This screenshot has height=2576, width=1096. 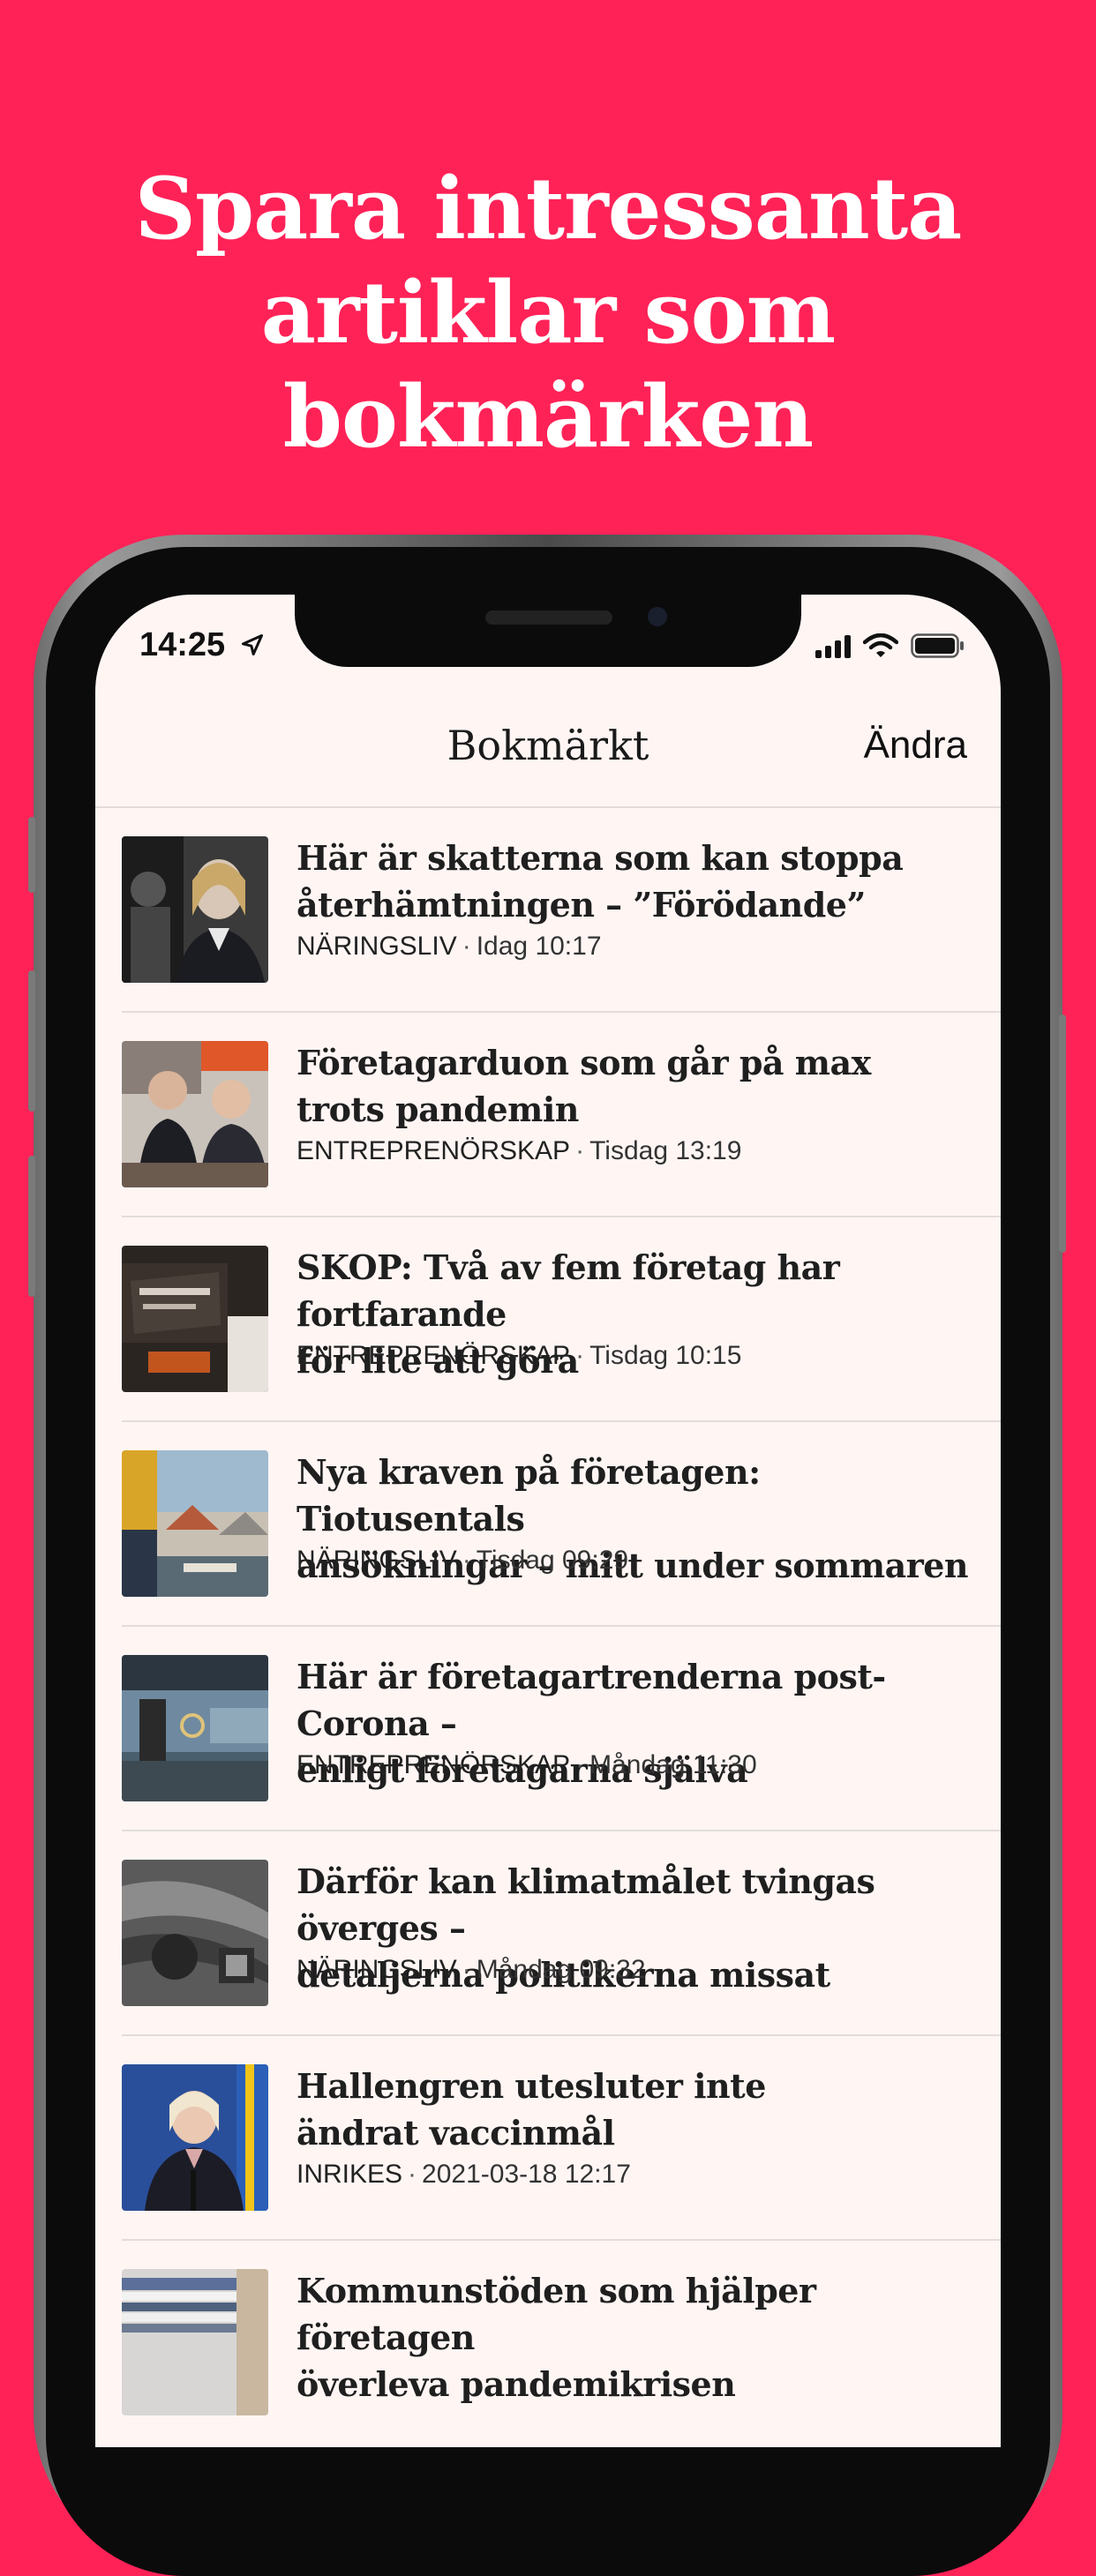 What do you see at coordinates (581, 905) in the screenshot?
I see `article-title-line: återhämtningen – ”Förödande”` at bounding box center [581, 905].